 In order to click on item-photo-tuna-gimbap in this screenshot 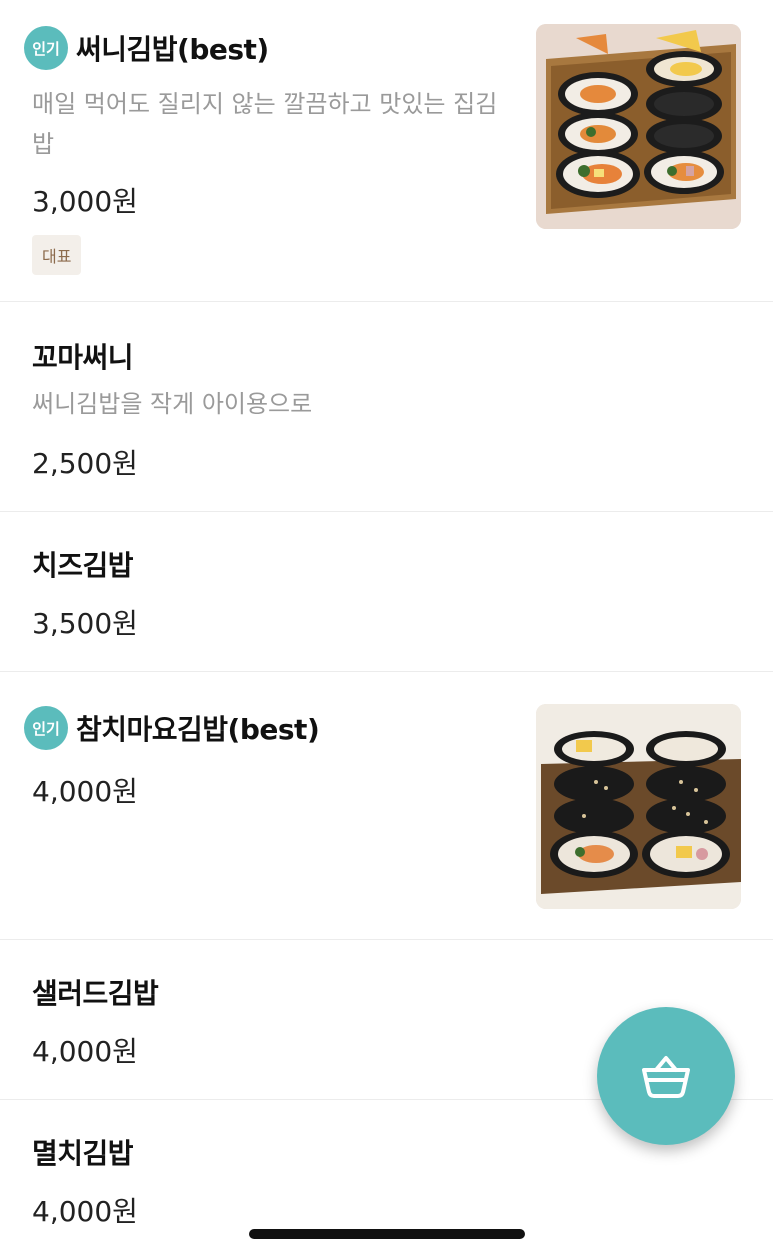, I will do `click(638, 806)`.